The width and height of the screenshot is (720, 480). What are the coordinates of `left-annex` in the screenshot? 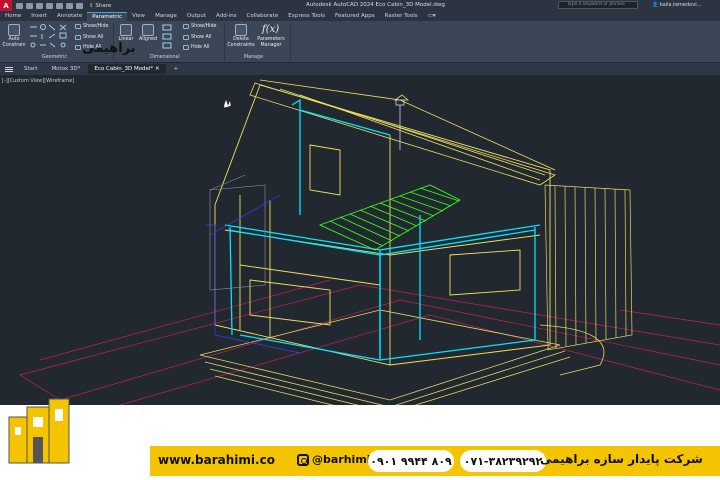 It's located at (237, 232).